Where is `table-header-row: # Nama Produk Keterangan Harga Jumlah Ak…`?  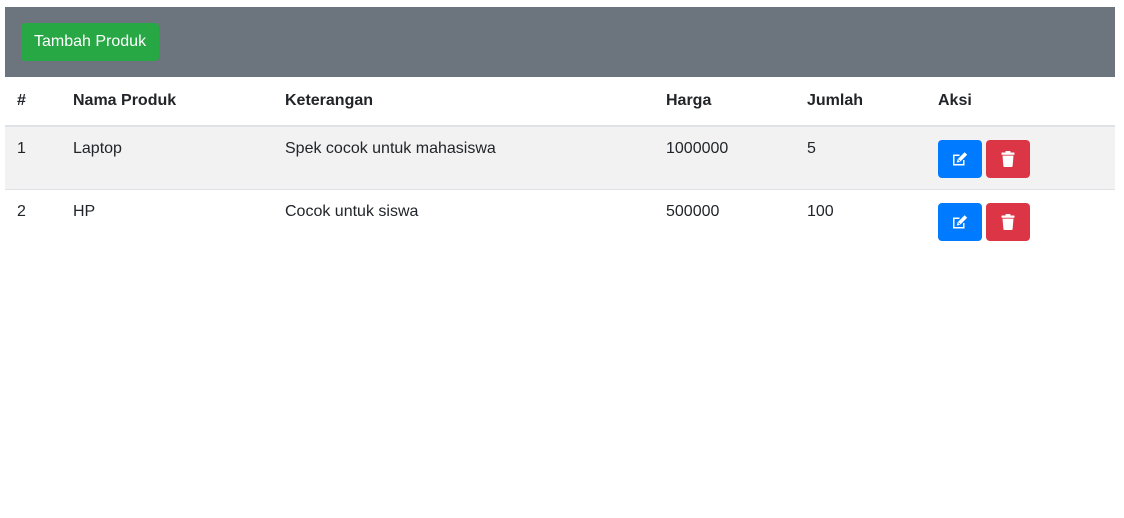
table-header-row: # Nama Produk Keterangan Harga Jumlah Ak… is located at coordinates (560, 102).